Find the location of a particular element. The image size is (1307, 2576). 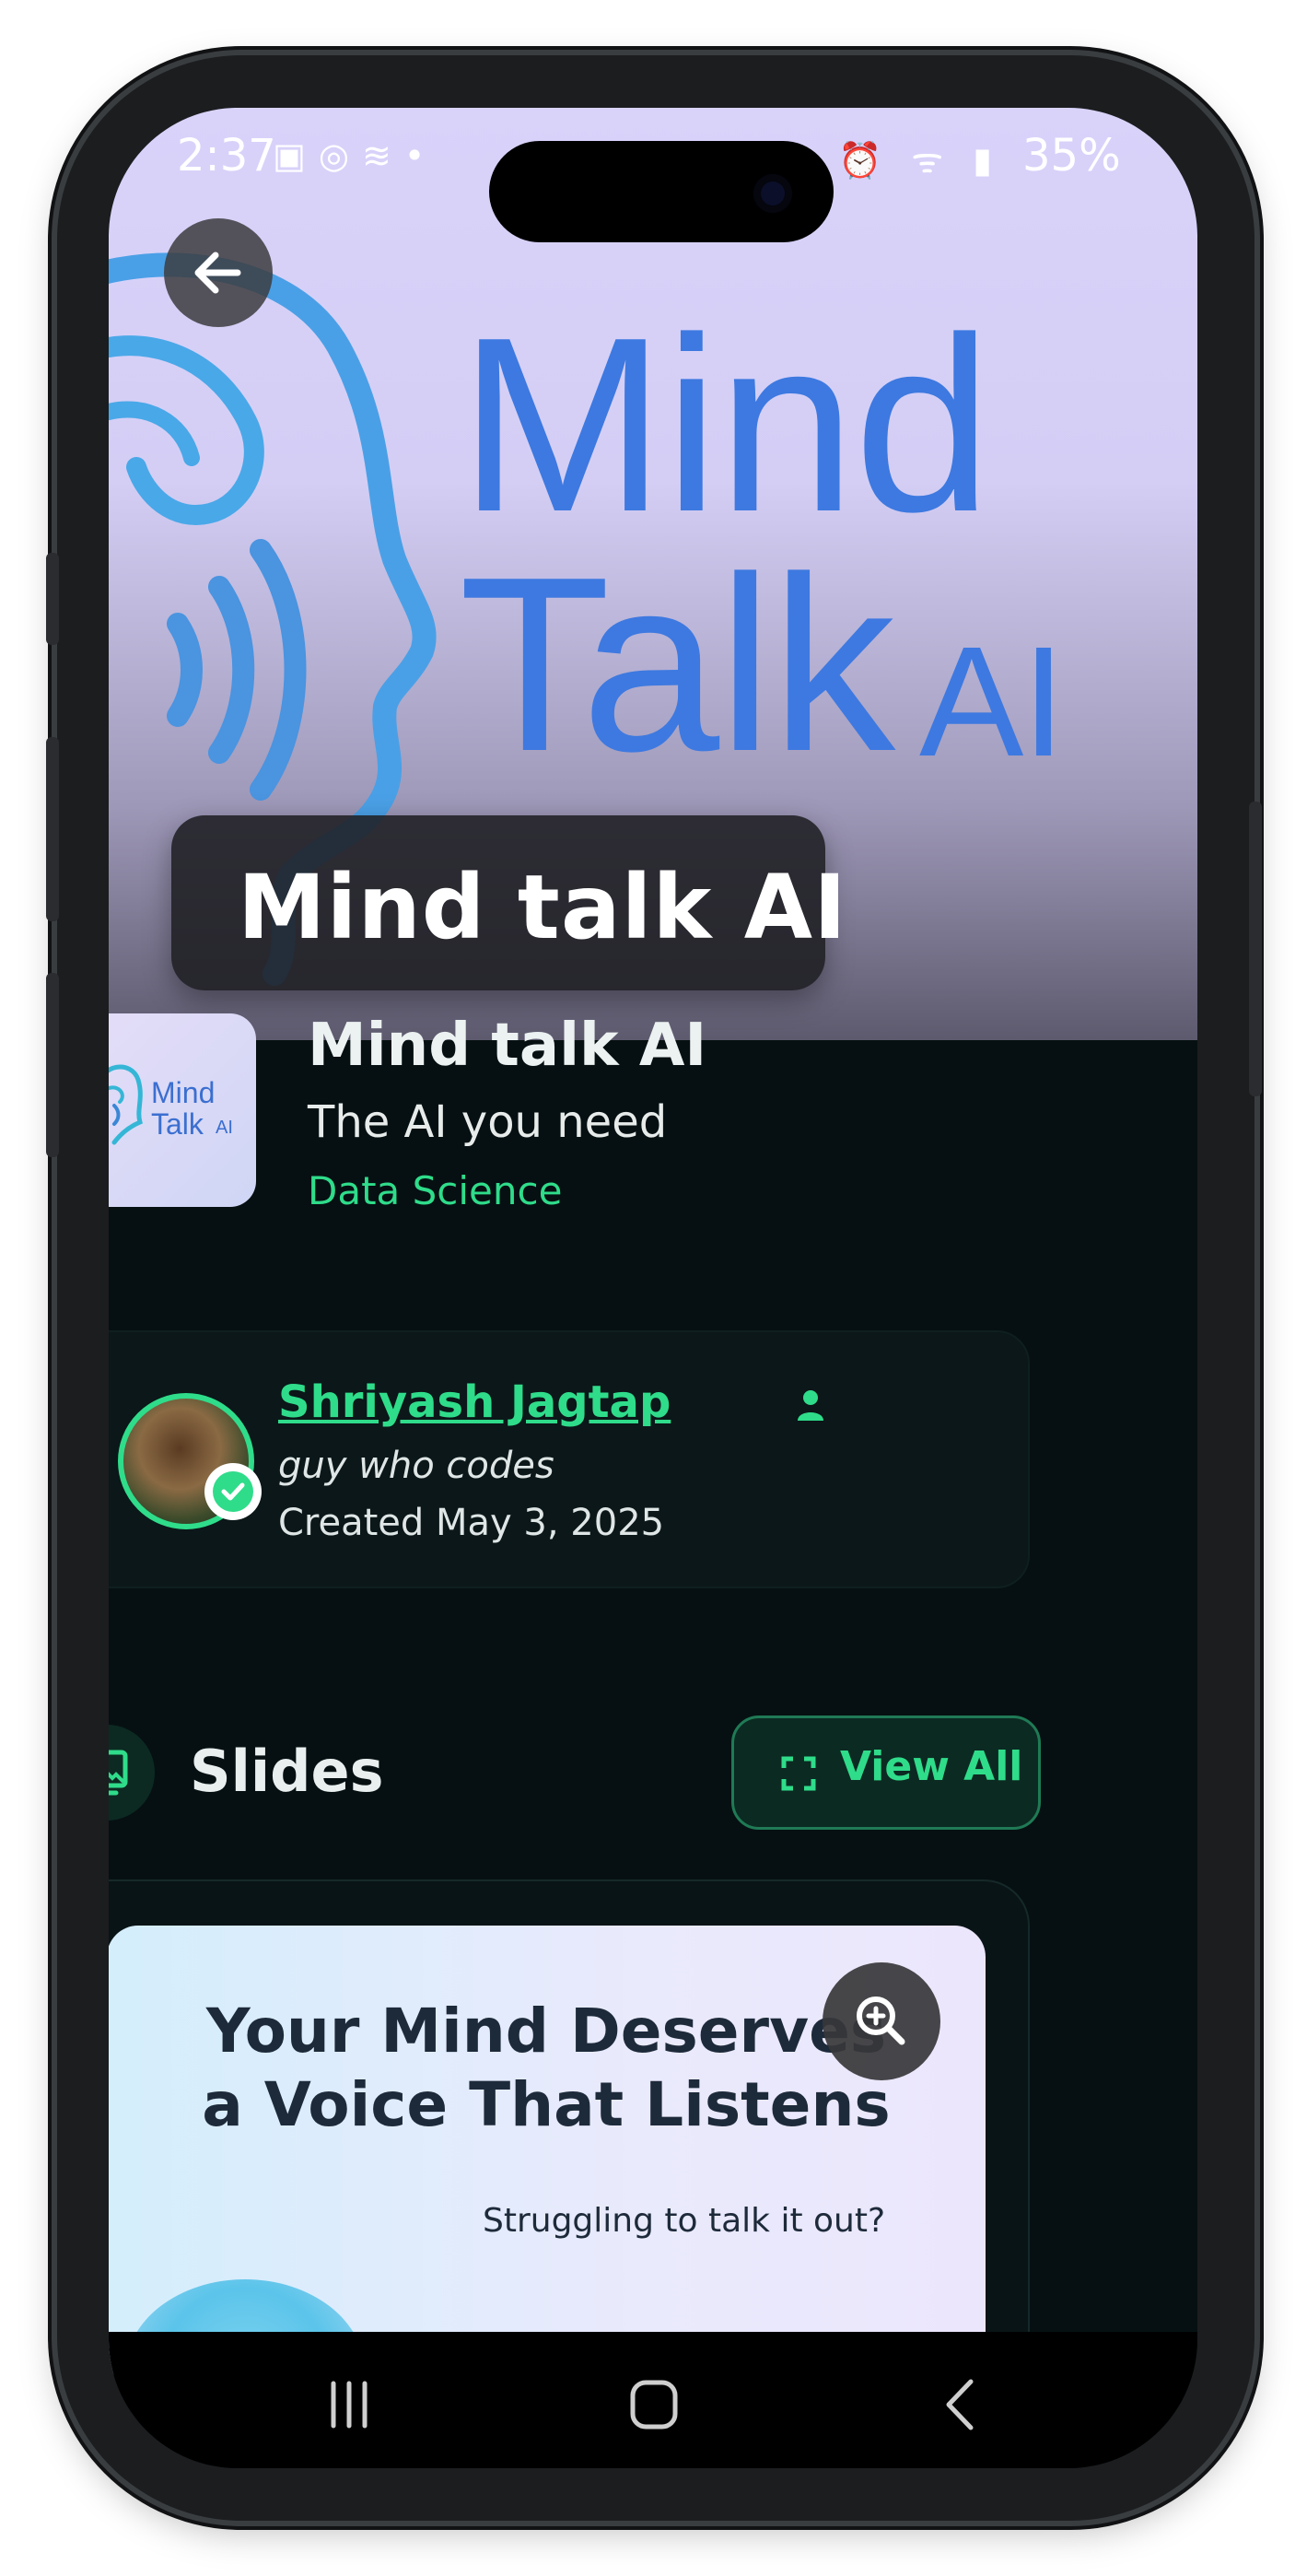

volume-up-button is located at coordinates (53, 599).